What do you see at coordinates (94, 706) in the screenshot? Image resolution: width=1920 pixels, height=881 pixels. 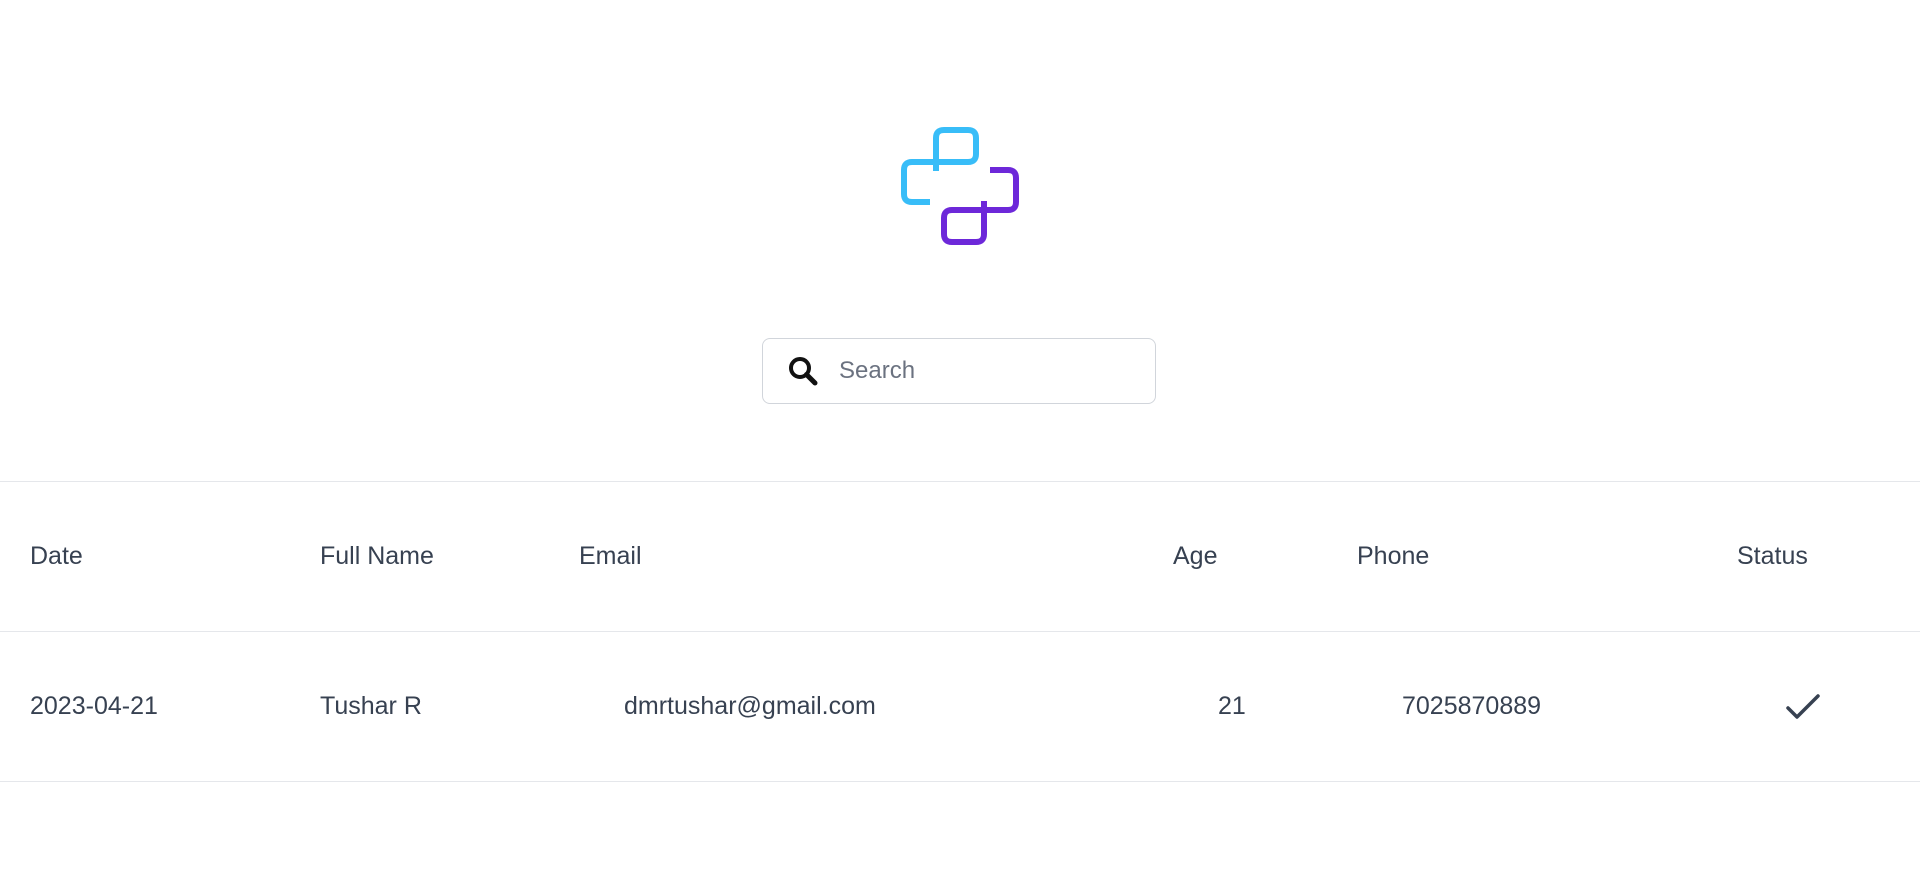 I see `cell-date: 2023-04-21` at bounding box center [94, 706].